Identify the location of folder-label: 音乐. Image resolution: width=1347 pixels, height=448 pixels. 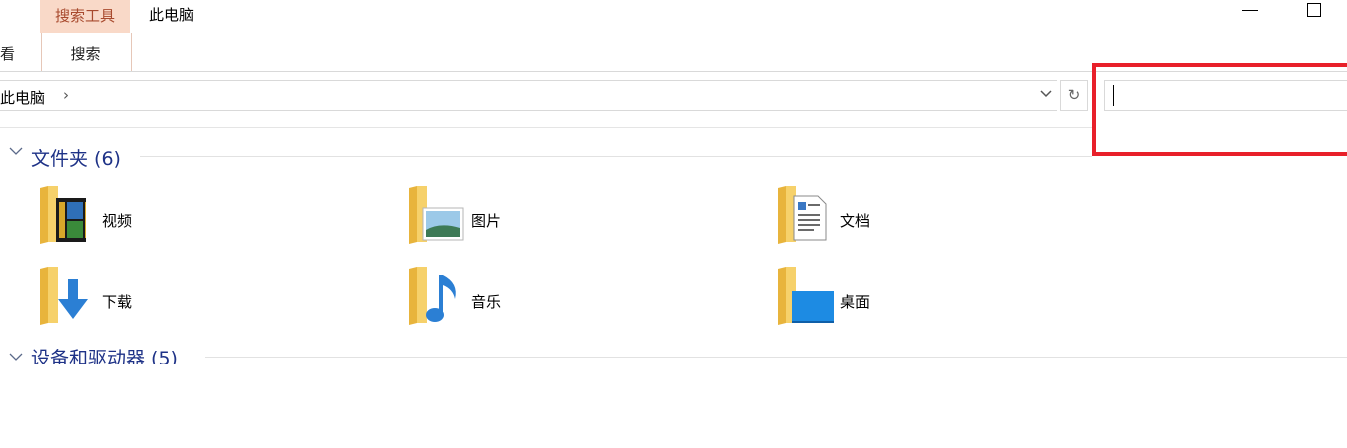
(486, 302).